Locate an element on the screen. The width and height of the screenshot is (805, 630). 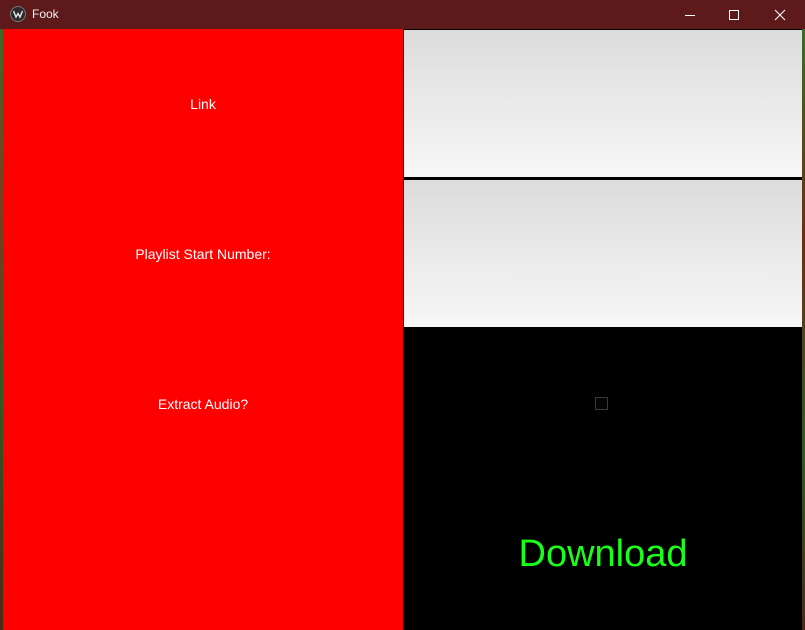
extract-audio-checkbox is located at coordinates (601, 403).